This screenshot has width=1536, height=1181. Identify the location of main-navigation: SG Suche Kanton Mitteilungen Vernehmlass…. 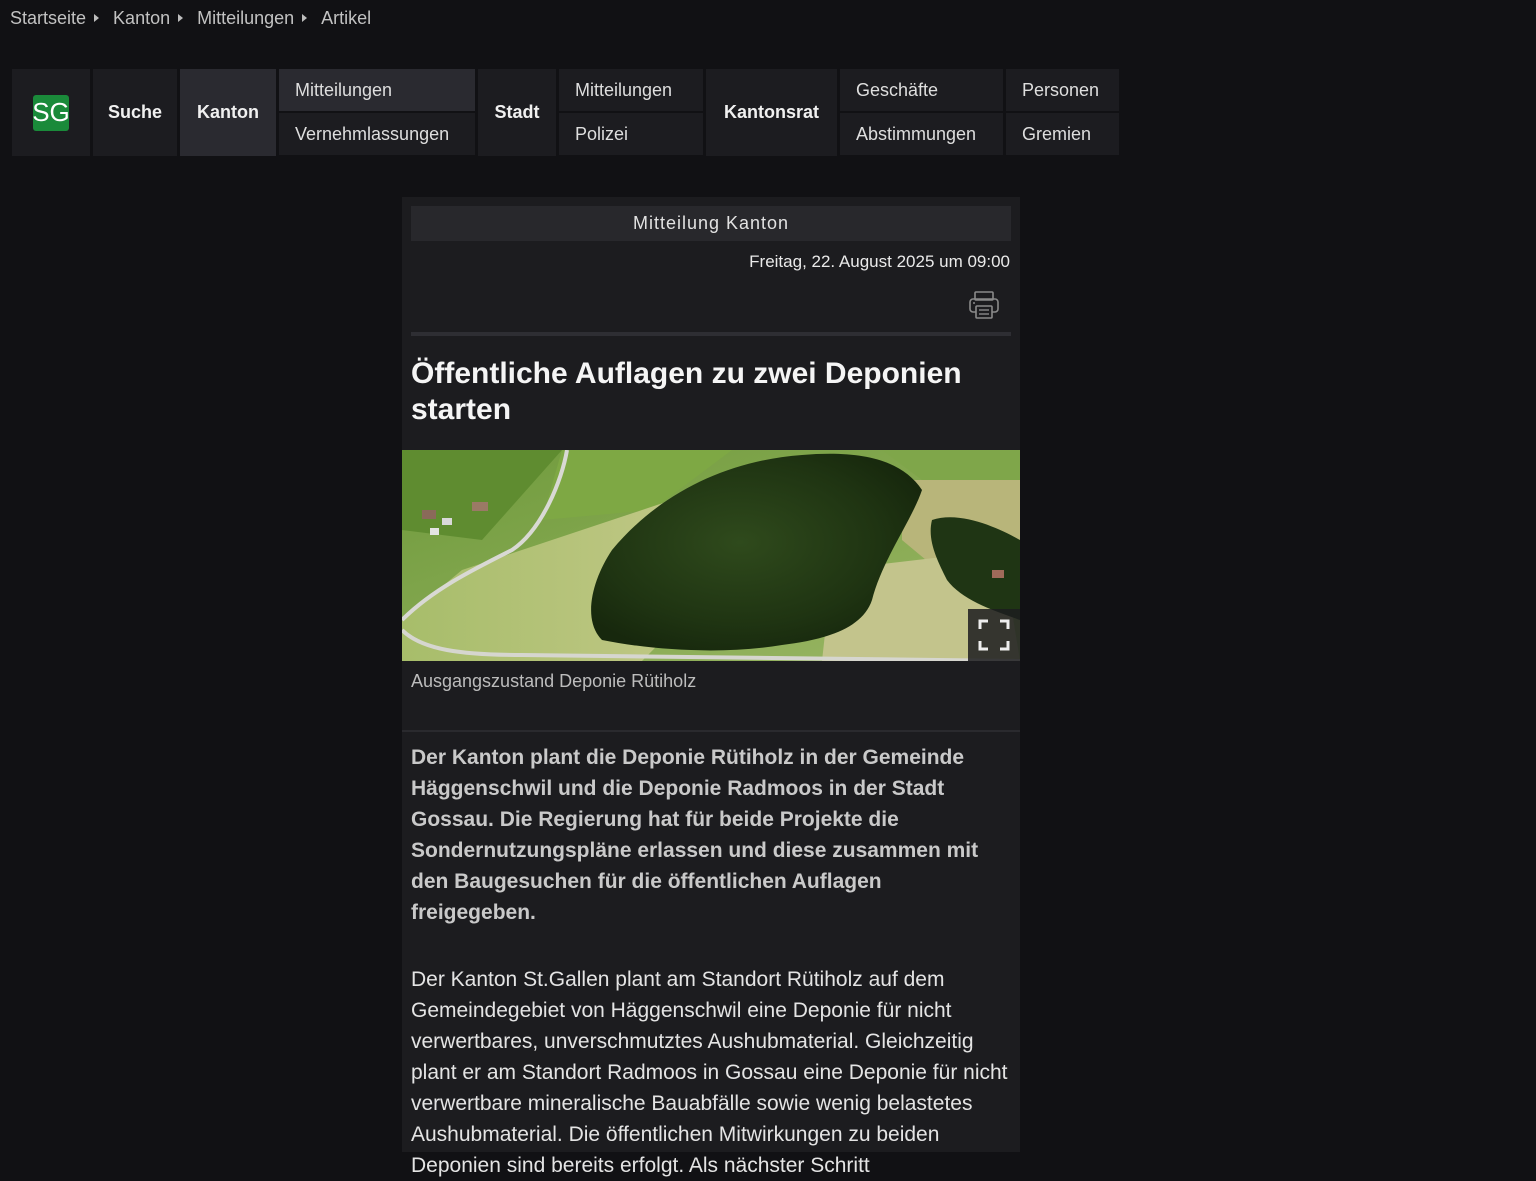
(565, 112).